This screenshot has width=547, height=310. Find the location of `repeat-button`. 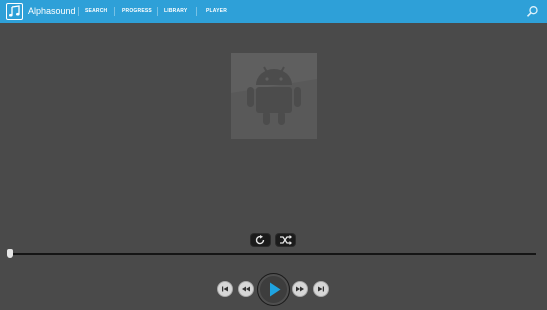

repeat-button is located at coordinates (260, 240).